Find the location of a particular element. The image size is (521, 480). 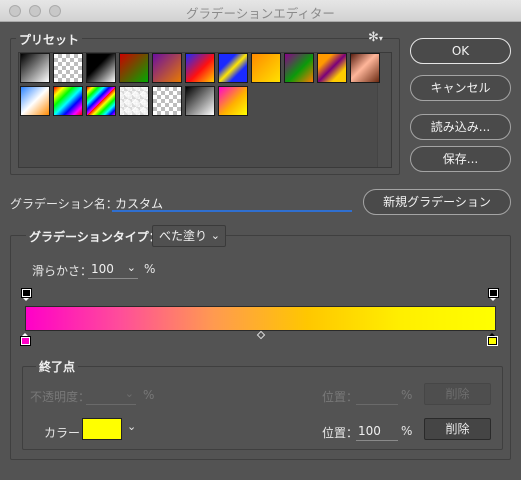

color-location-unit: % is located at coordinates (407, 431).